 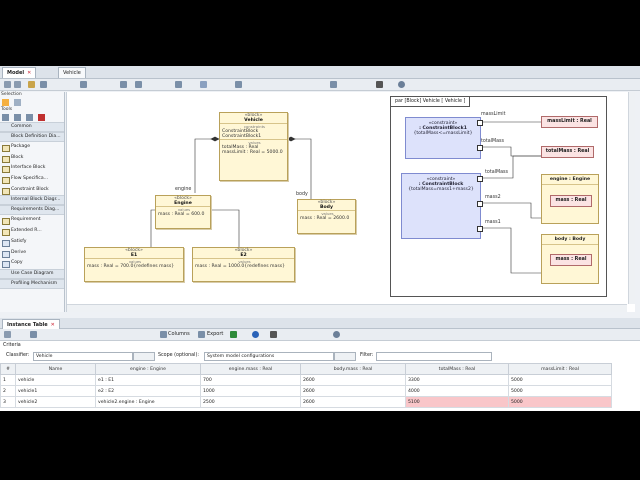 What do you see at coordinates (148, 369) in the screenshot?
I see `column-header: engine : Engine` at bounding box center [148, 369].